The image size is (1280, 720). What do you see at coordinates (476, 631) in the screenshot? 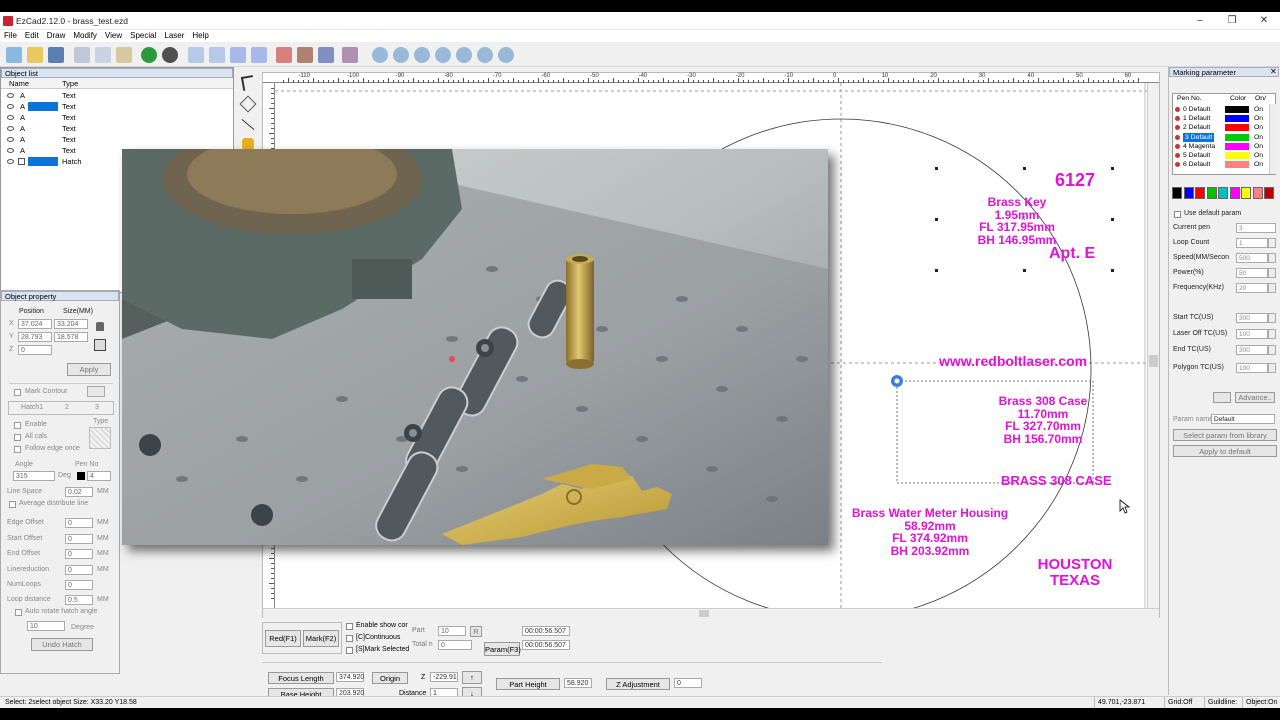
I see `reset-button: R` at bounding box center [476, 631].